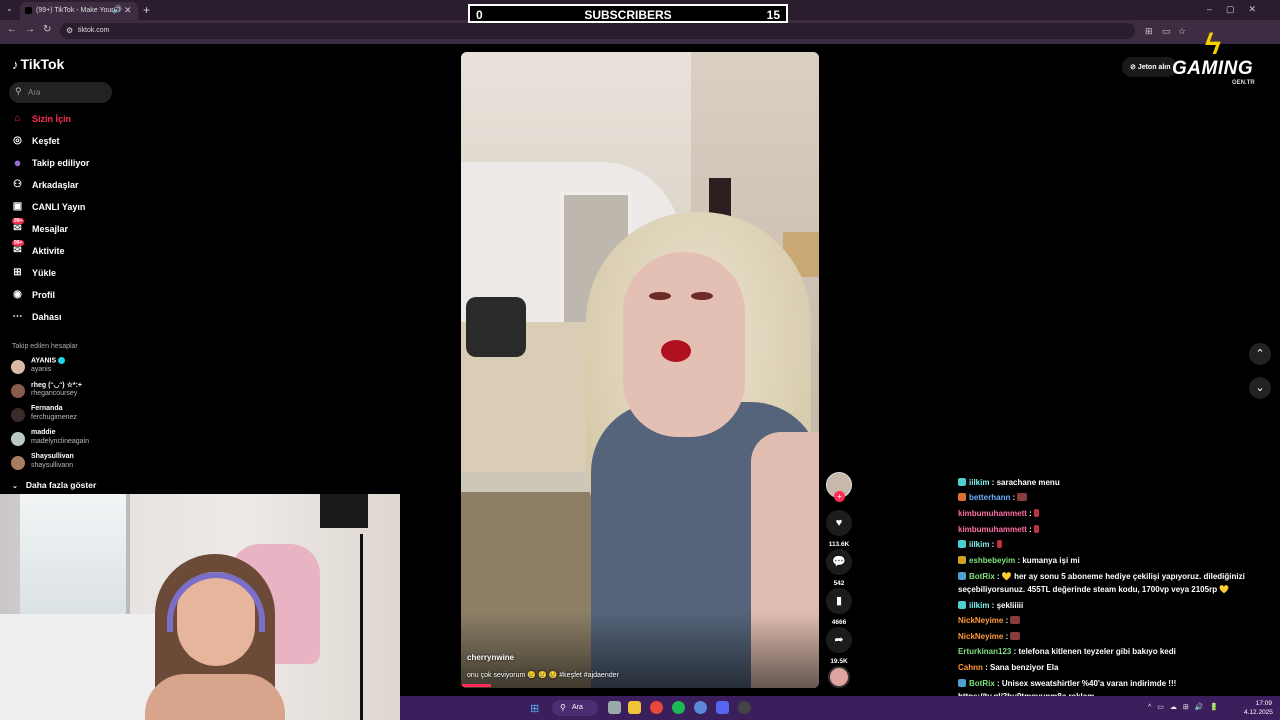 Image resolution: width=1280 pixels, height=720 pixels. What do you see at coordinates (15, 486) in the screenshot?
I see `chevron-down-icon: ⌄` at bounding box center [15, 486].